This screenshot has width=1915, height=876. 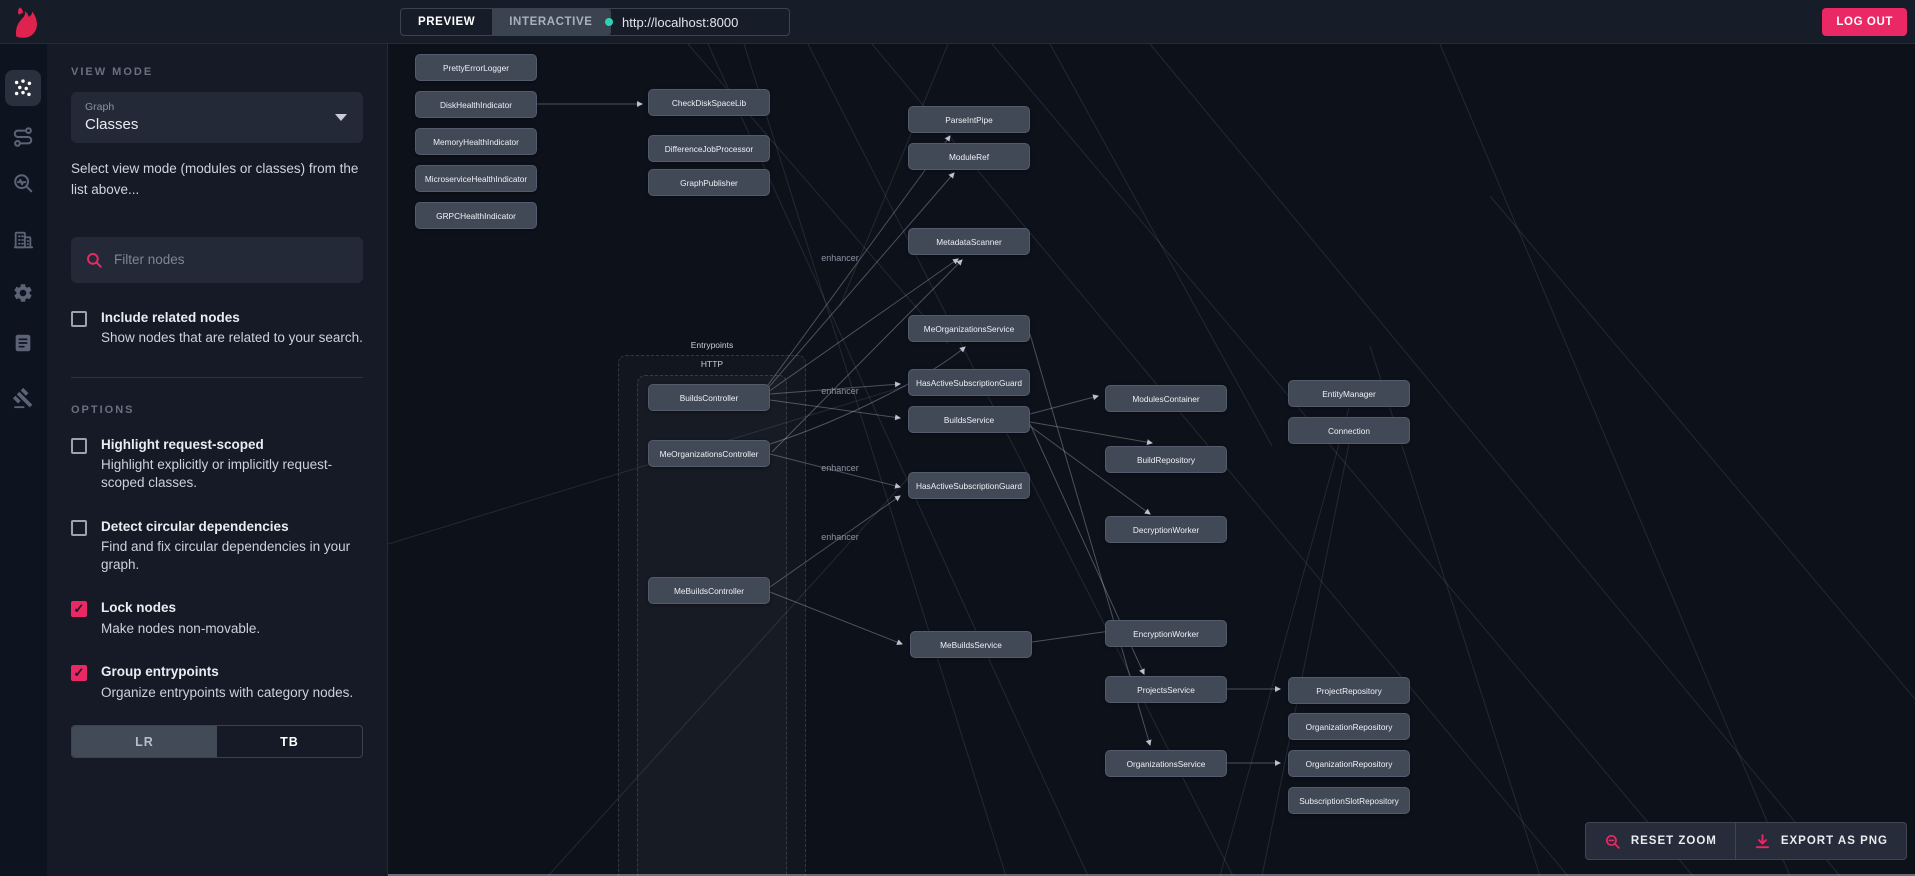 I want to click on graph-node-decryptionWorker: DecryptionWorker, so click(x=1166, y=529).